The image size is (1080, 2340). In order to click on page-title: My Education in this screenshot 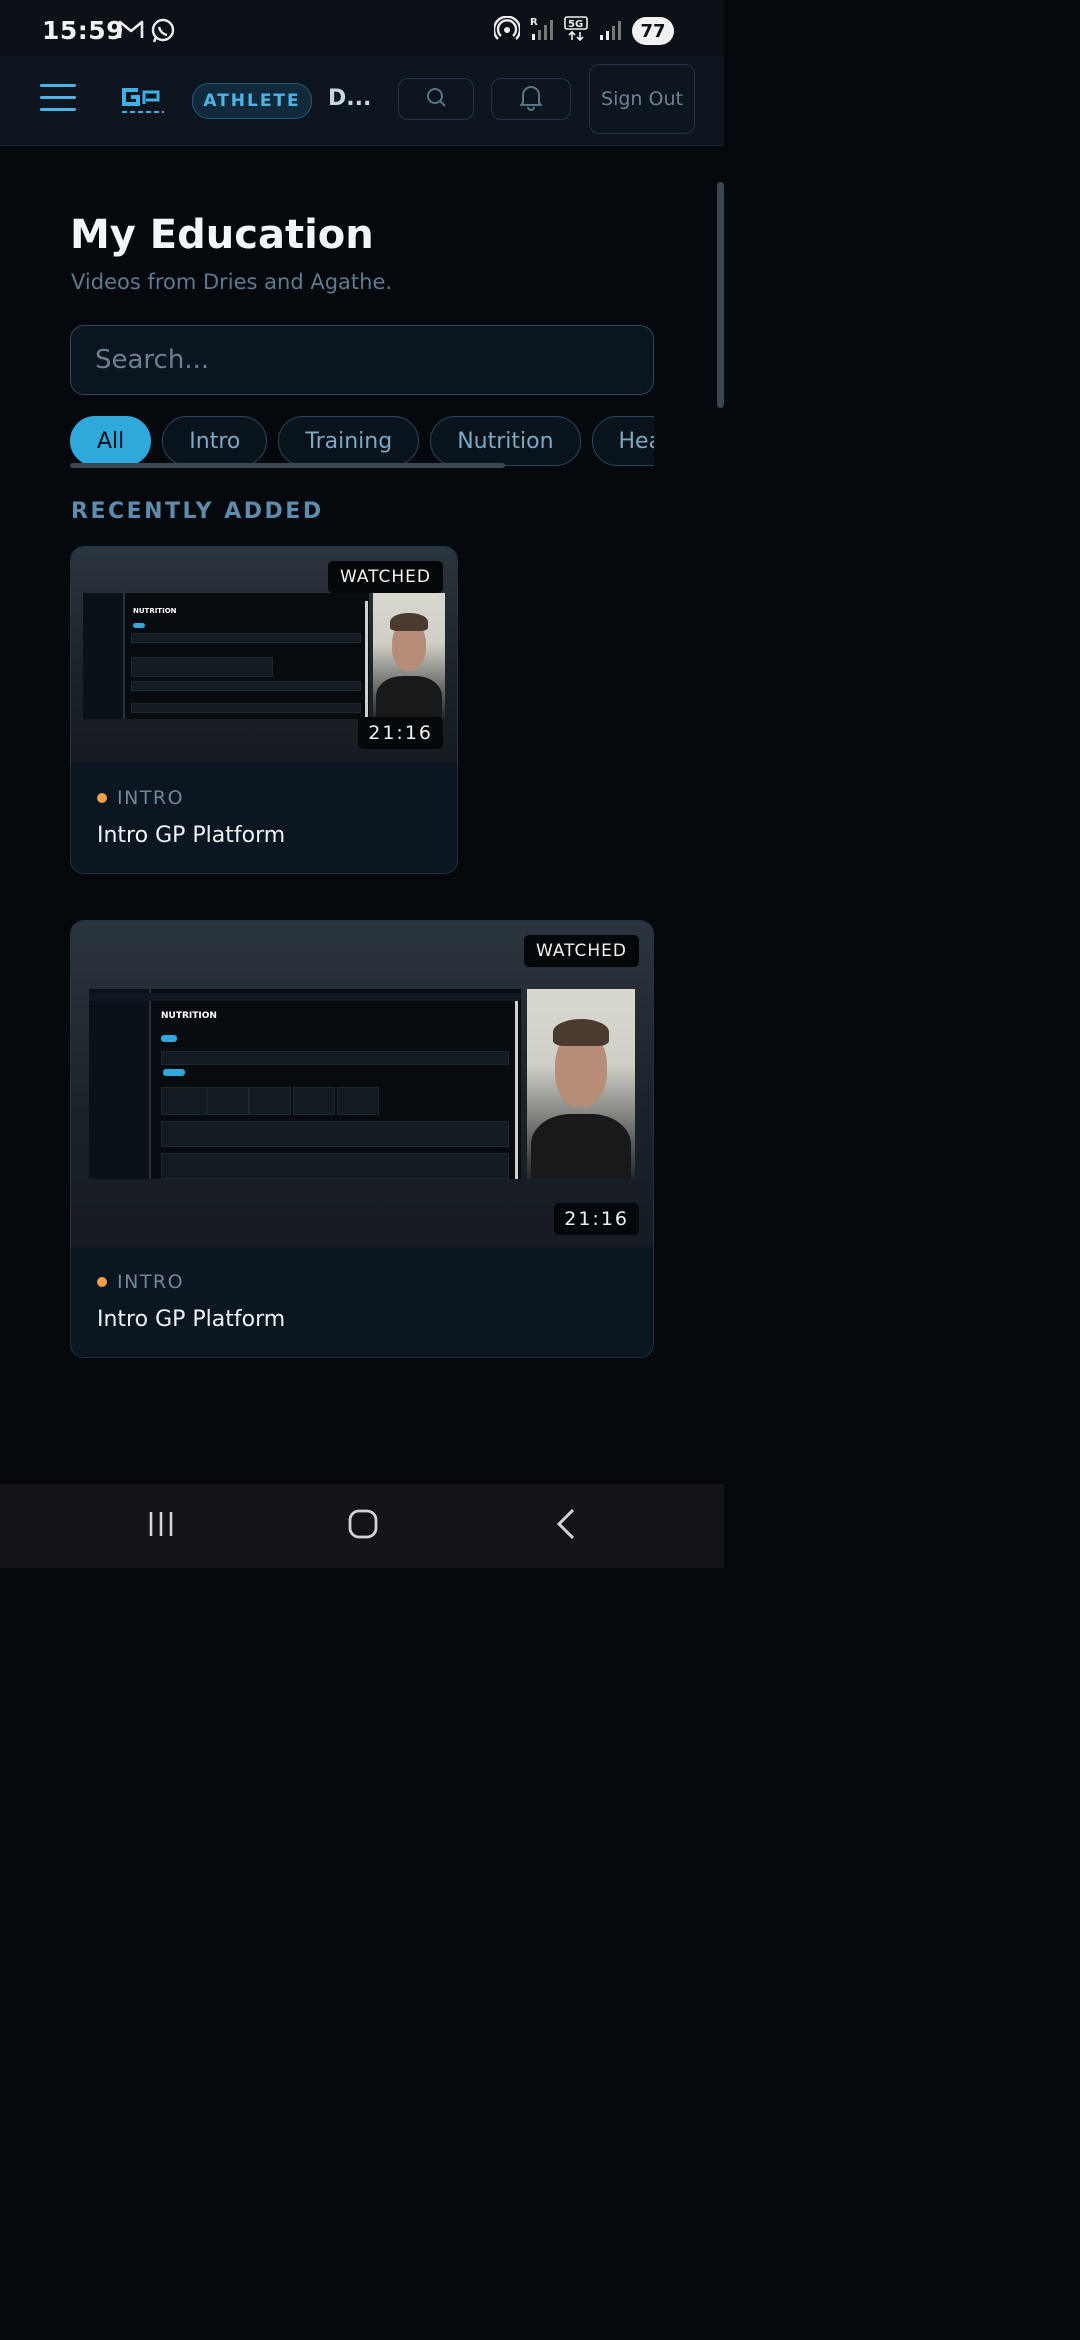, I will do `click(222, 235)`.